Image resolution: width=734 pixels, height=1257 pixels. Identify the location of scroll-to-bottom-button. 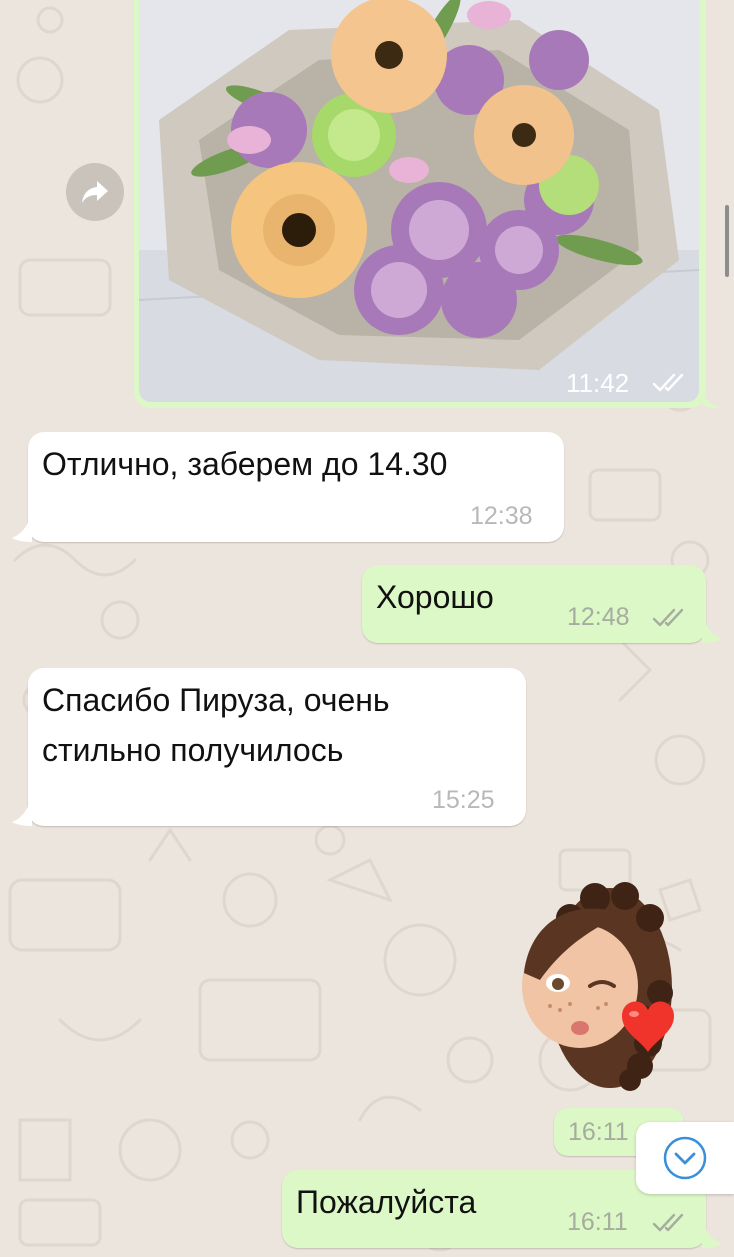
(685, 1158).